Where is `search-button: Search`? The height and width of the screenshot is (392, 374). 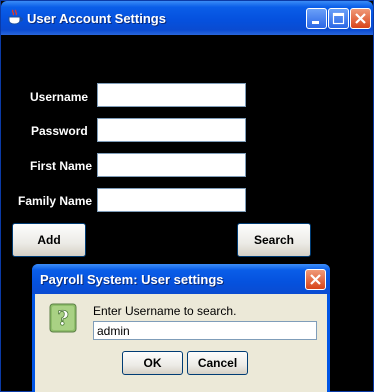
search-button: Search is located at coordinates (274, 240).